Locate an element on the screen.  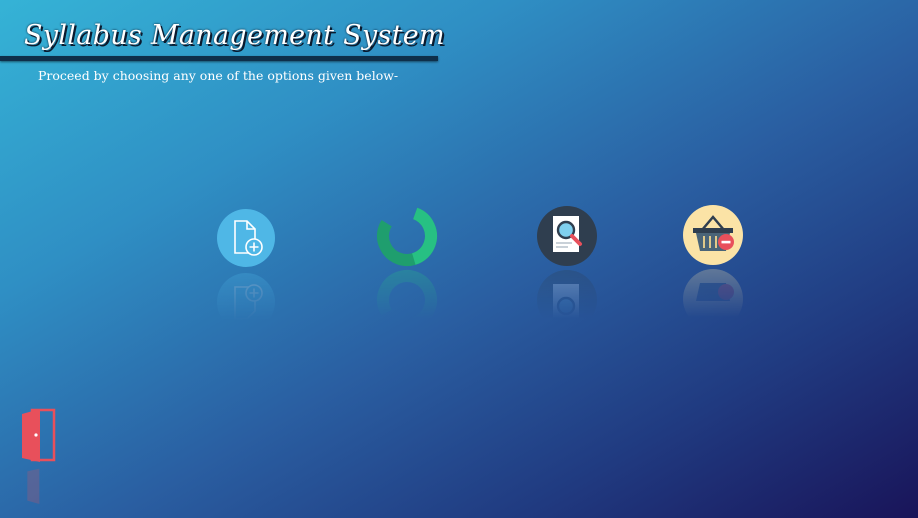
add-syllabus-button is located at coordinates (246, 238).